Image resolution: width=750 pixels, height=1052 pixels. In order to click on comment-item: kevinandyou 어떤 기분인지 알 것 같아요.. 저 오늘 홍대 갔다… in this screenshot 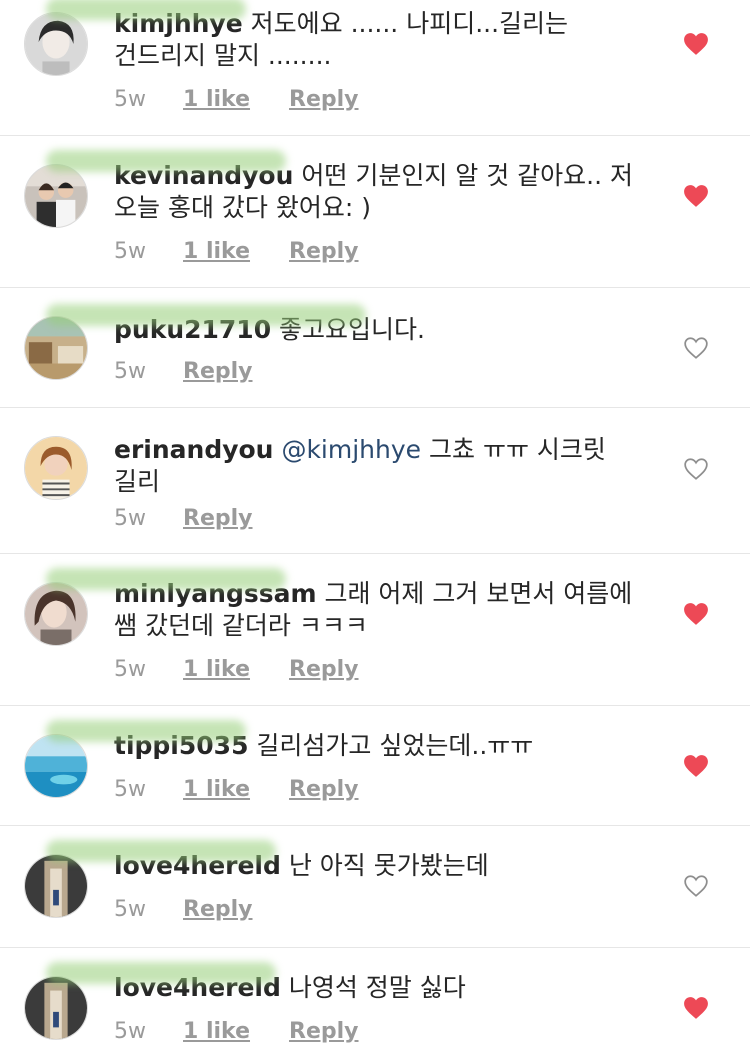, I will do `click(375, 212)`.